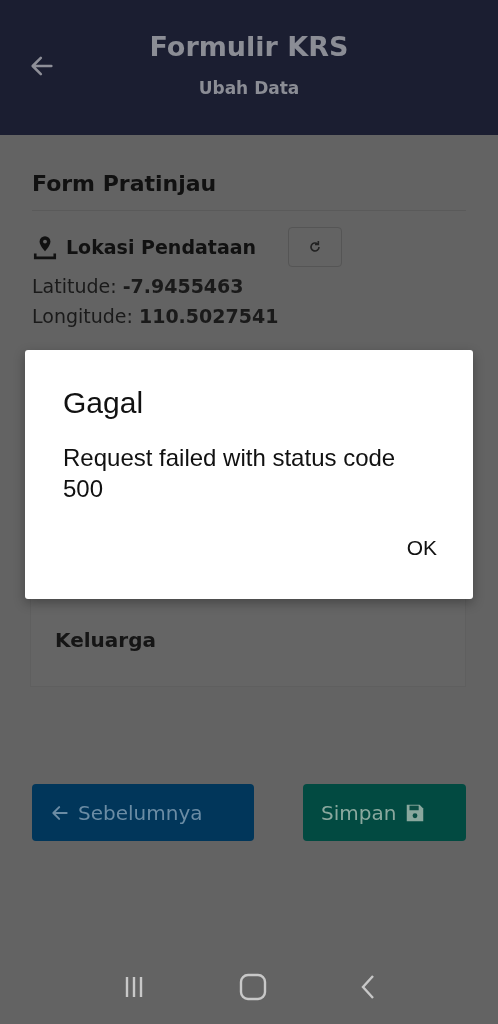 Image resolution: width=498 pixels, height=1024 pixels. What do you see at coordinates (161, 247) in the screenshot?
I see `location-label: Lokasi Pendataan` at bounding box center [161, 247].